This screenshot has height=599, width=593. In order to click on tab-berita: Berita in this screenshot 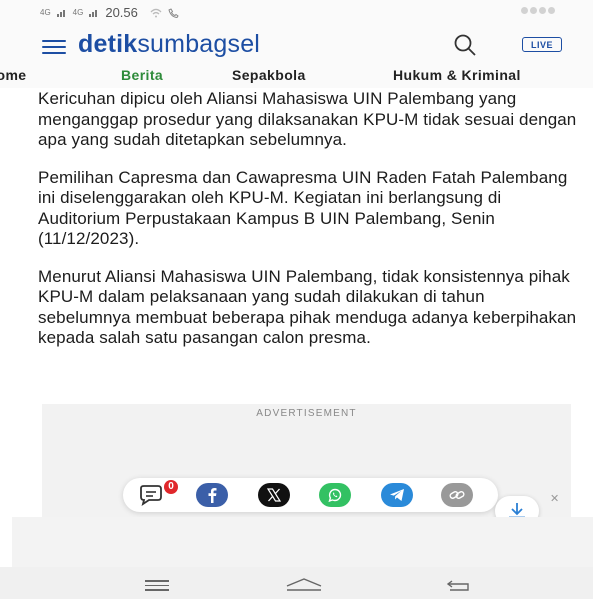, I will do `click(142, 75)`.